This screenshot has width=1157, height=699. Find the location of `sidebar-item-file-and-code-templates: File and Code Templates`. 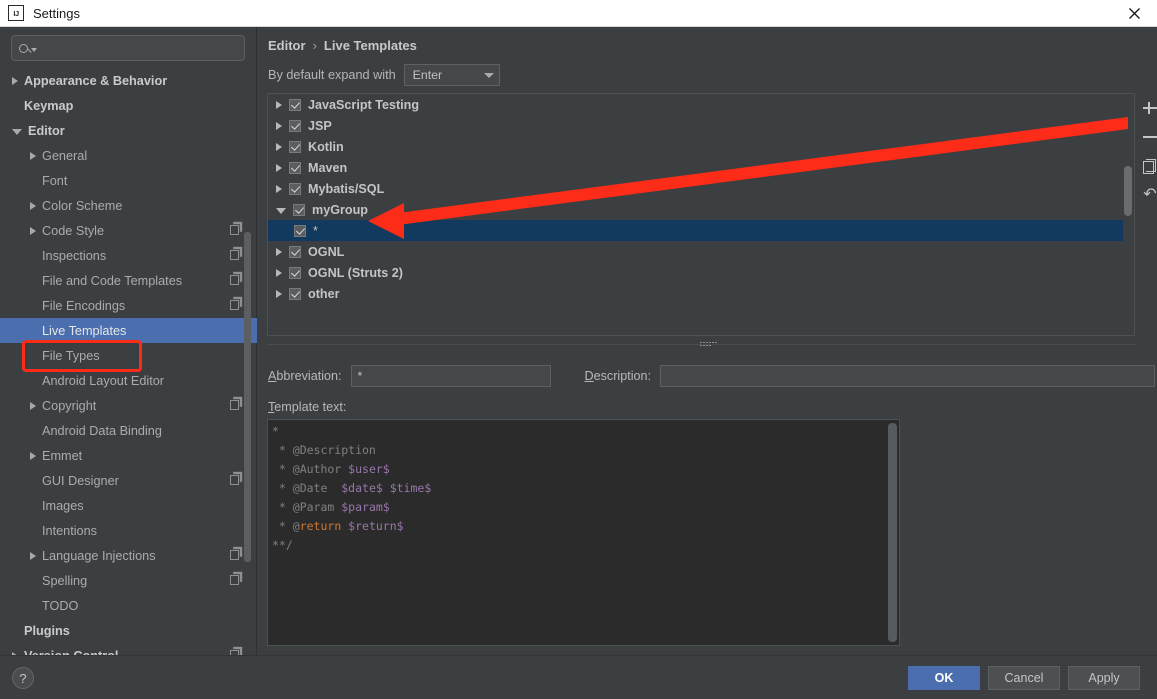

sidebar-item-file-and-code-templates: File and Code Templates is located at coordinates (128, 280).